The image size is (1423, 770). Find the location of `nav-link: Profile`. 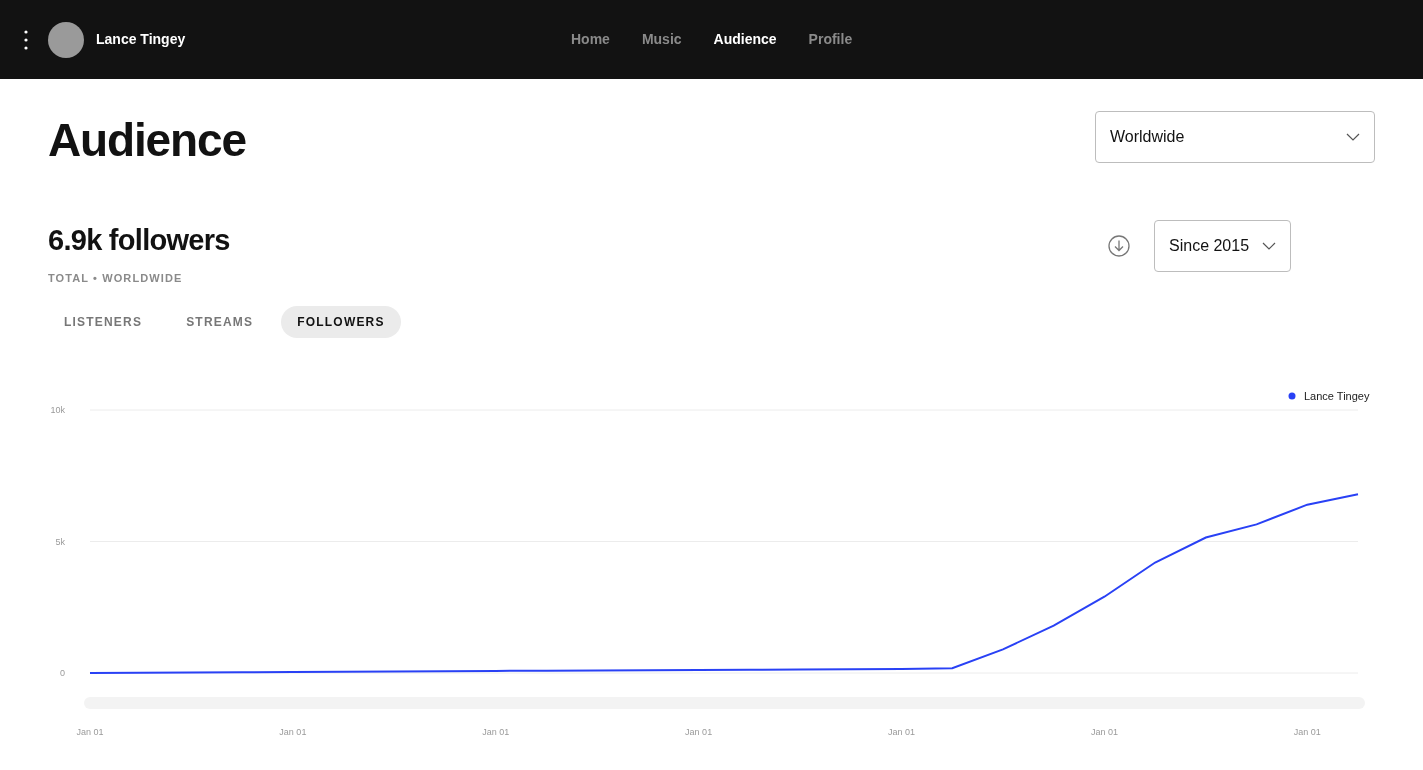

nav-link: Profile is located at coordinates (830, 39).